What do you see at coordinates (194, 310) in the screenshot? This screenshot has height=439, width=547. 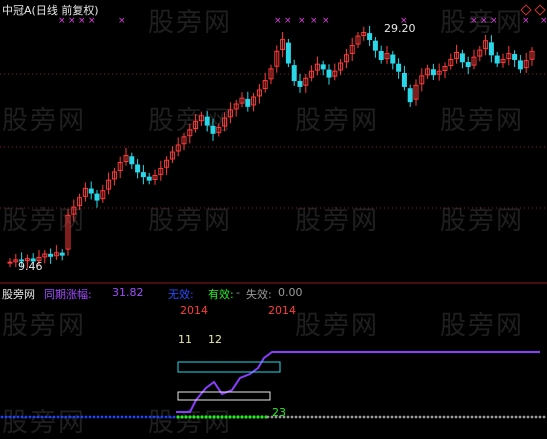 I see `year-label-left: 2014` at bounding box center [194, 310].